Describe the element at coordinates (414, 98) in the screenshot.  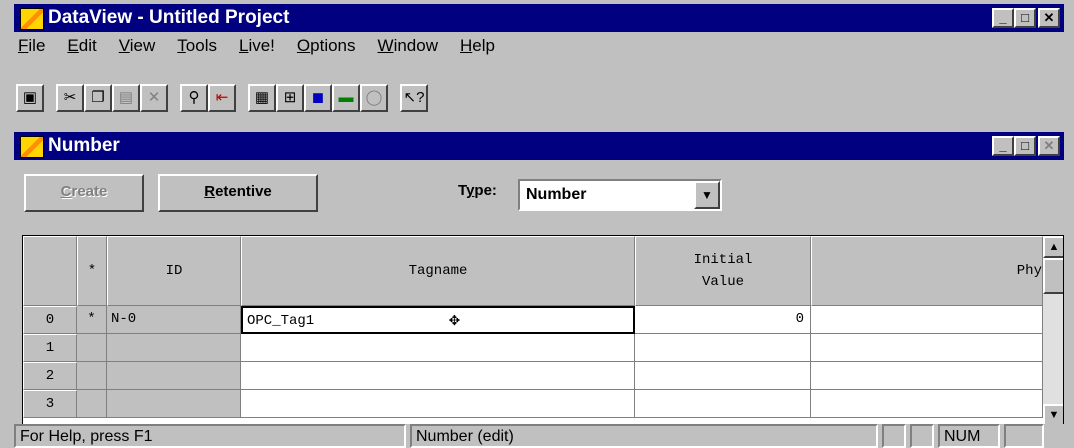
I see `help-pointer-button: ↖?` at that location.